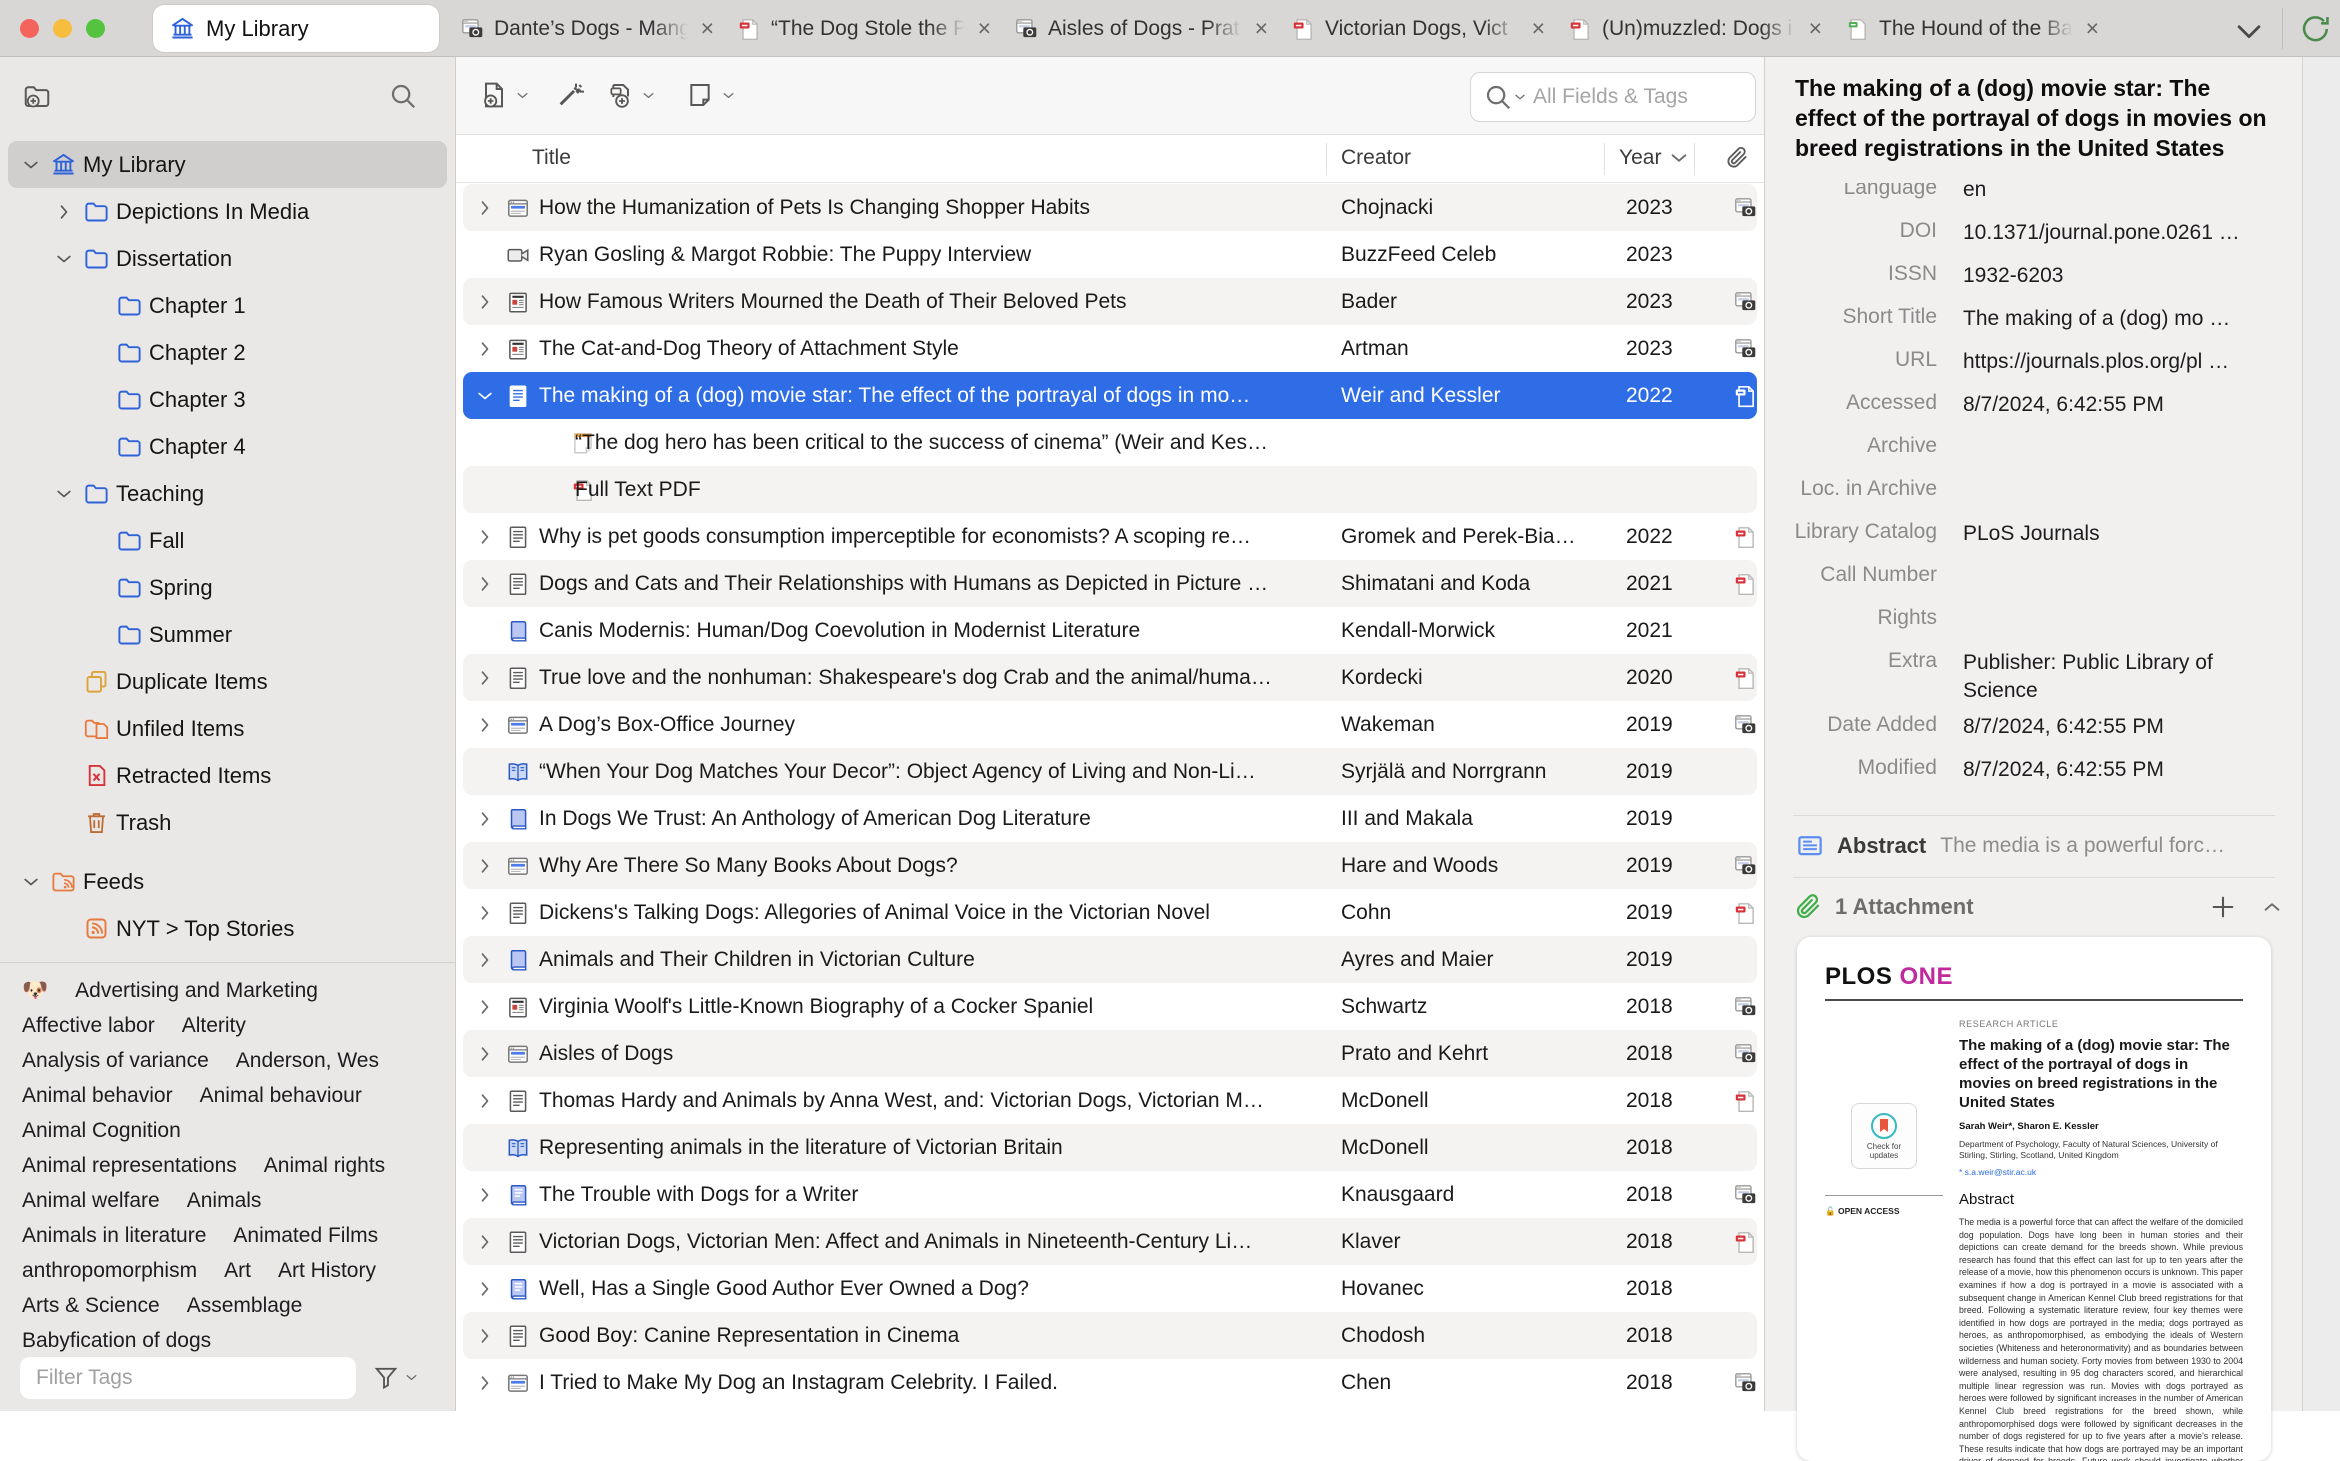  Describe the element at coordinates (237, 1271) in the screenshot. I see `tag: Art` at that location.